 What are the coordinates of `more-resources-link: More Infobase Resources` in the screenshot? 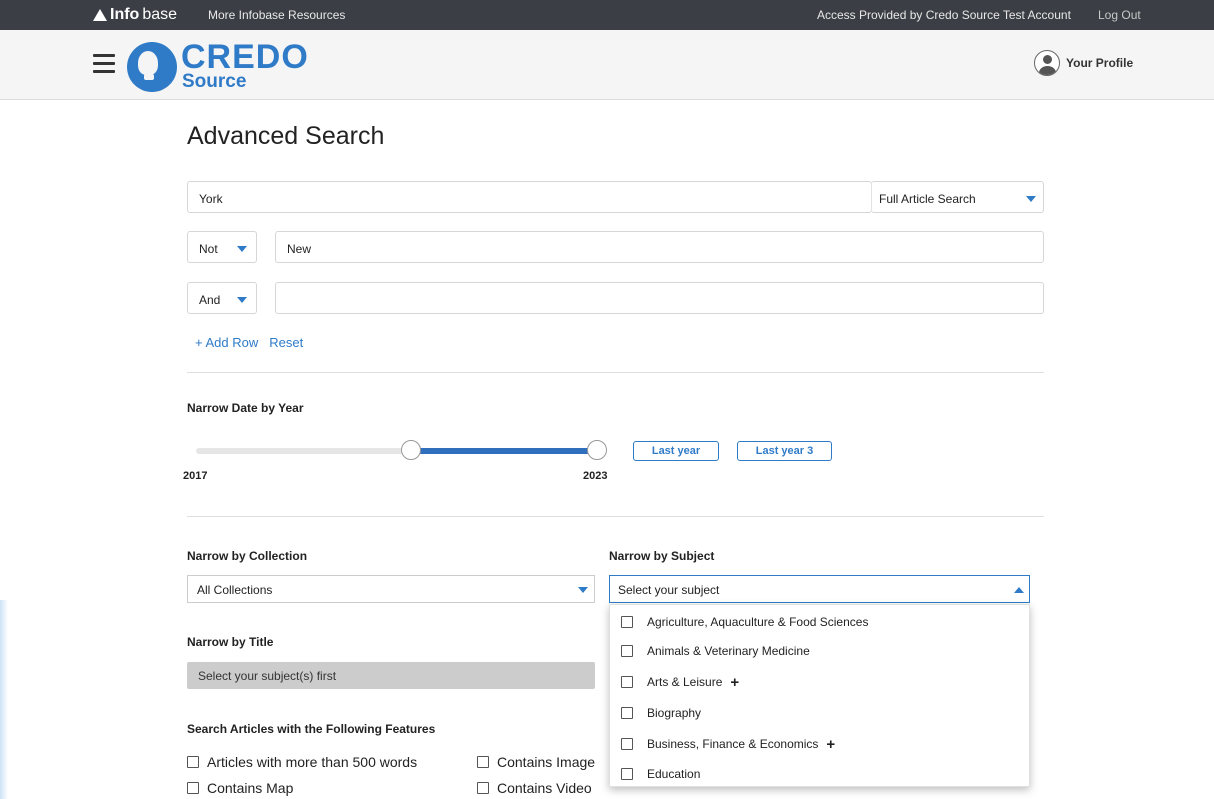 It's located at (276, 15).